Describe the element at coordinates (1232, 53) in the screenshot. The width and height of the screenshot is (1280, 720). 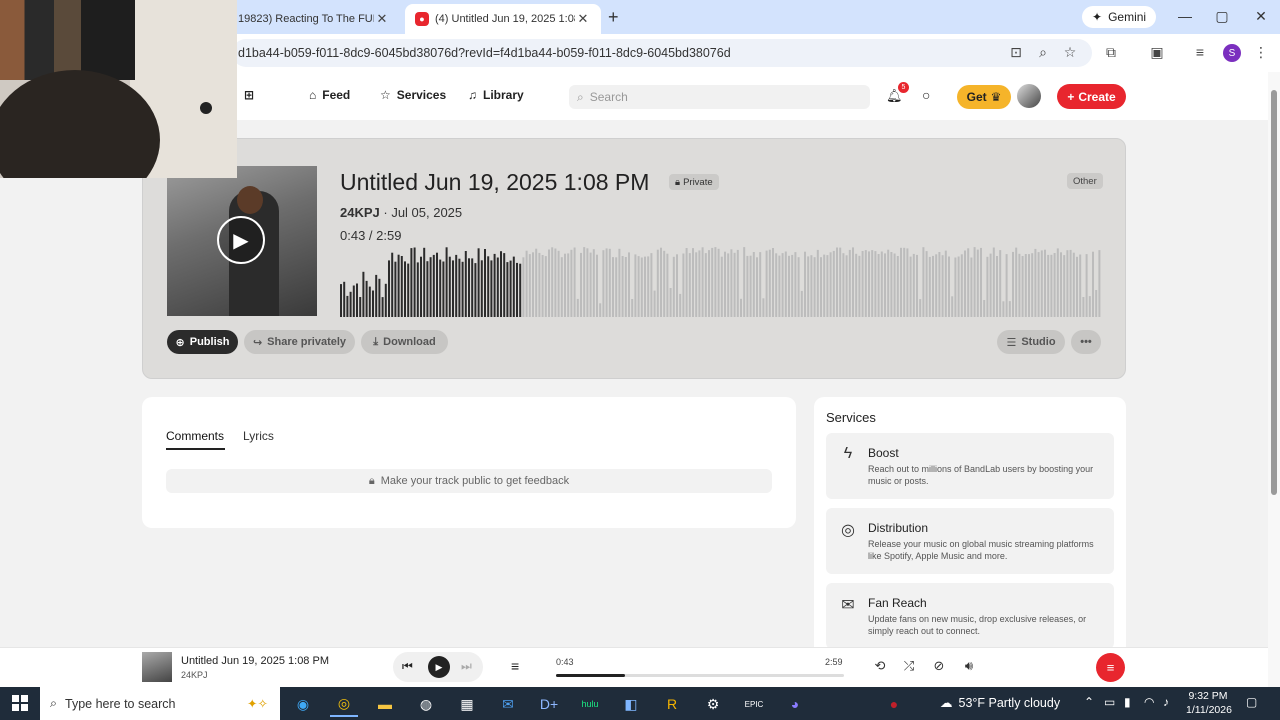
I see `profile-avatar: S` at that location.